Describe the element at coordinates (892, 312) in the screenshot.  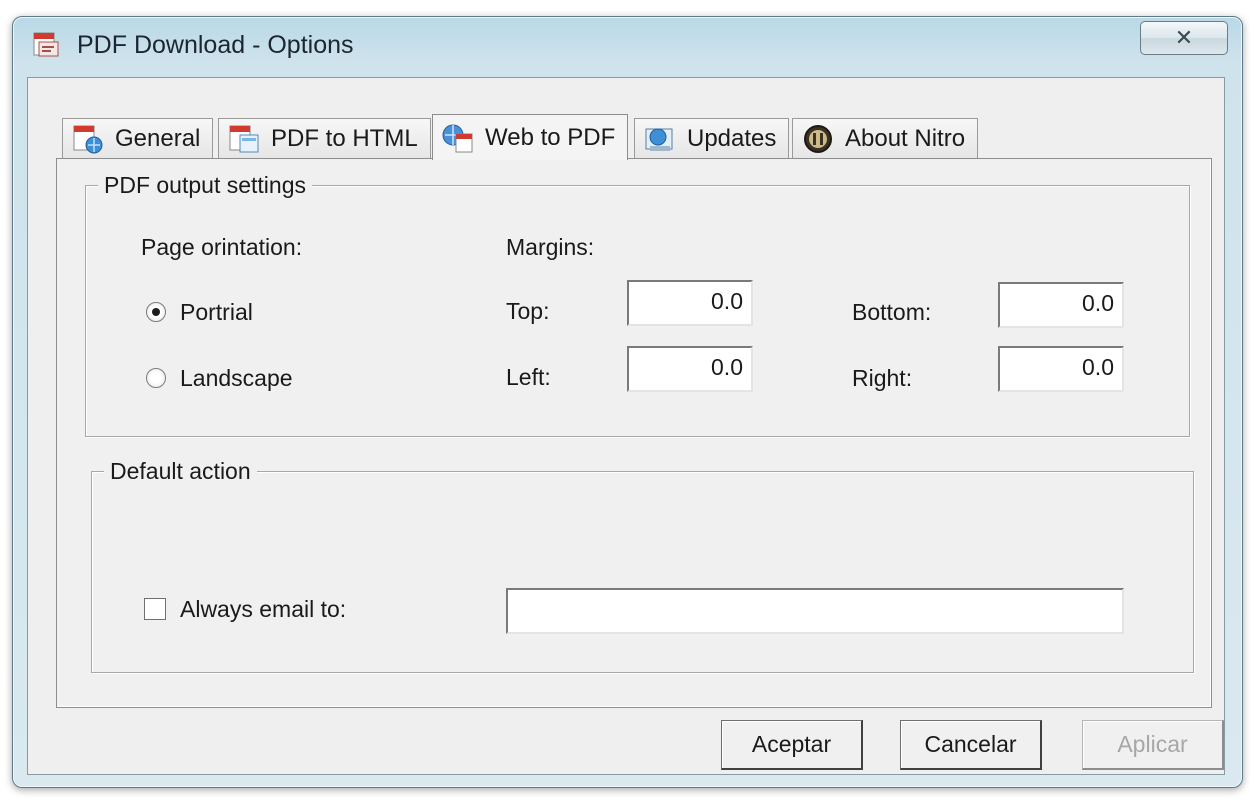
I see `bottom-margin-label: Bottom:` at that location.